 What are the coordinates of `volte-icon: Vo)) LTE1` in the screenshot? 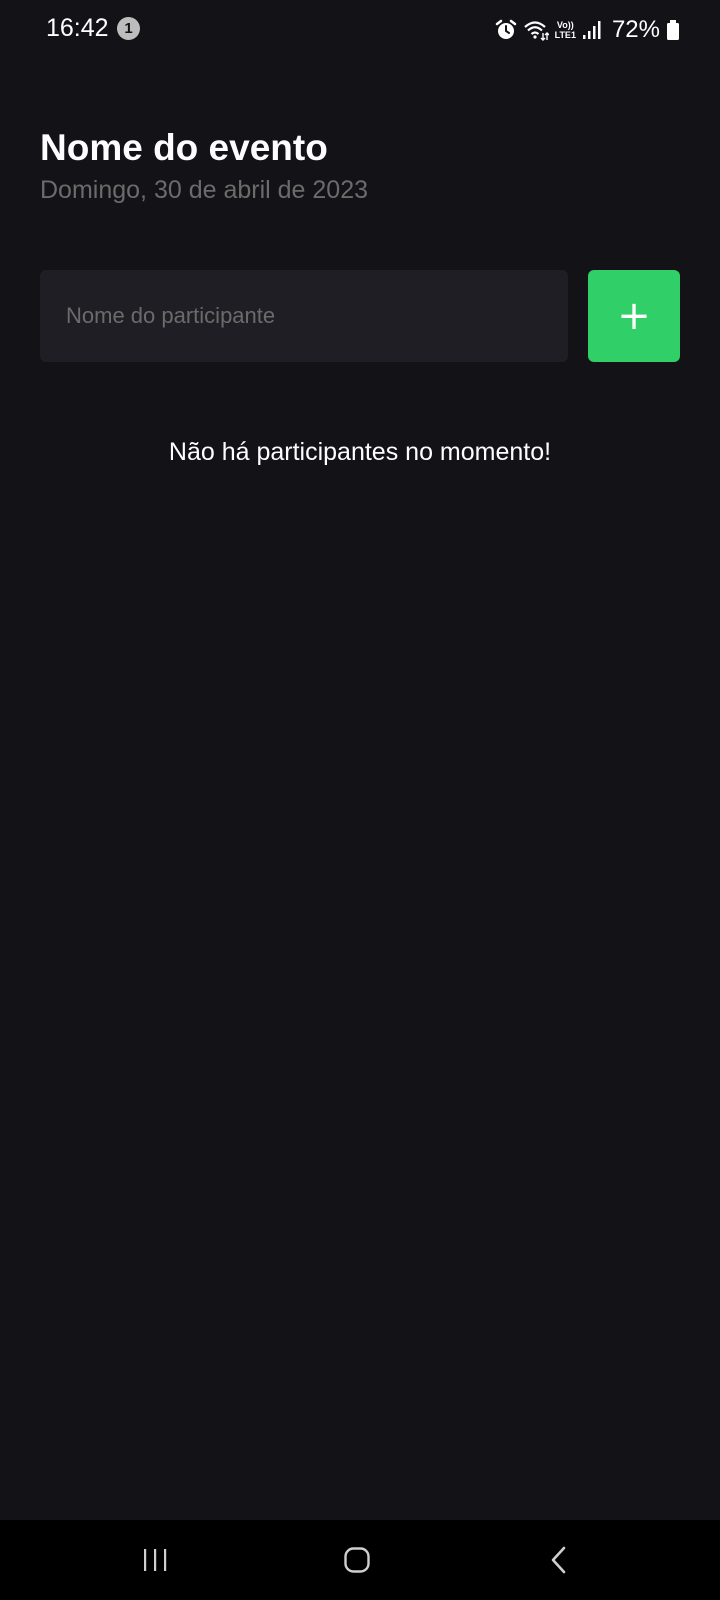 It's located at (565, 30).